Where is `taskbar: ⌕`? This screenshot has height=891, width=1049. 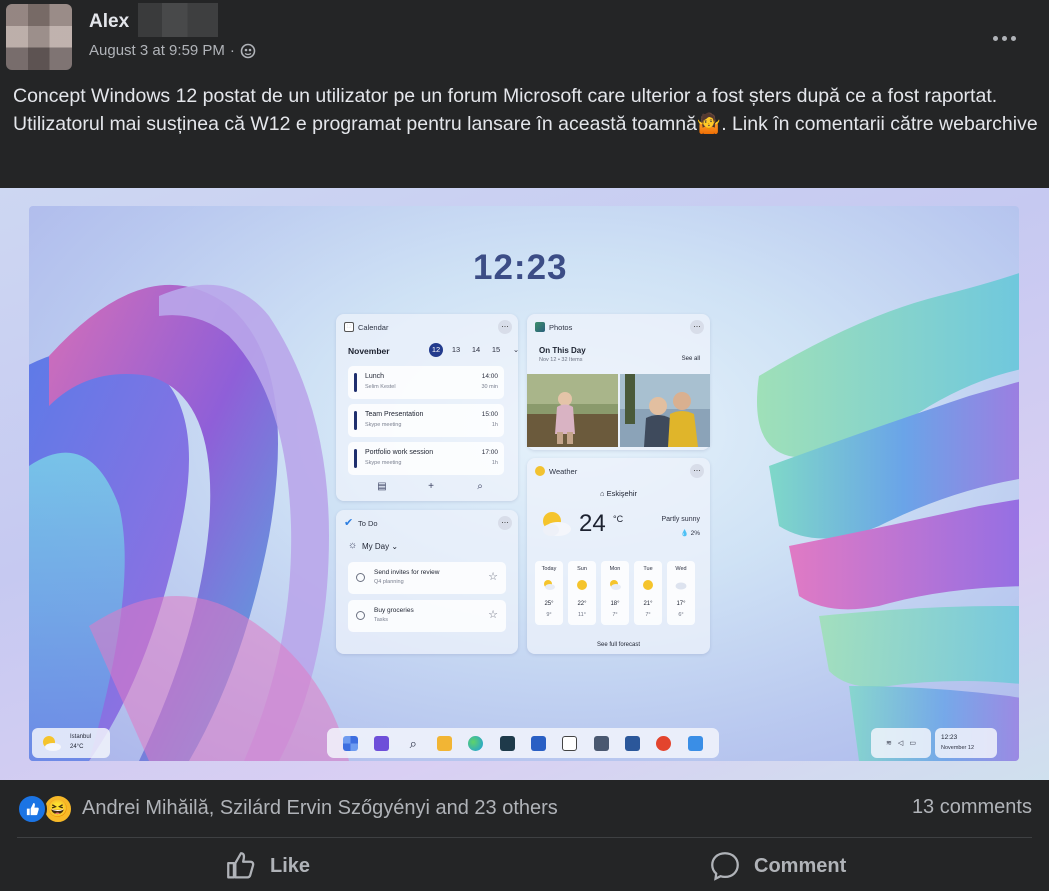 taskbar: ⌕ is located at coordinates (523, 743).